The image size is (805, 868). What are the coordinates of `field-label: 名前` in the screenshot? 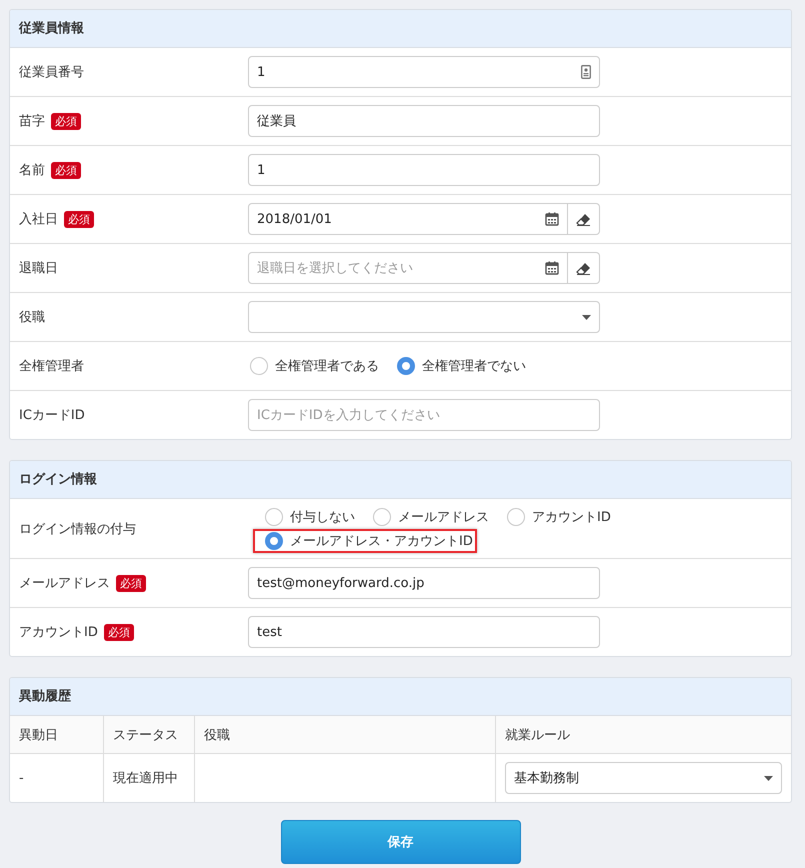 It's located at (32, 170).